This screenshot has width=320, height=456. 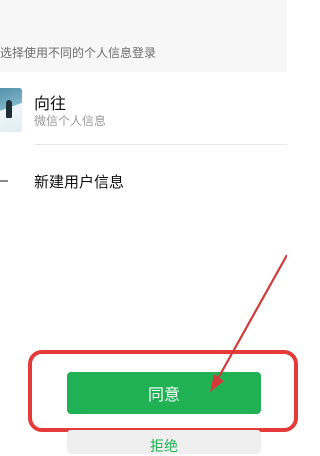 I want to click on add-icon, so click(x=4, y=181).